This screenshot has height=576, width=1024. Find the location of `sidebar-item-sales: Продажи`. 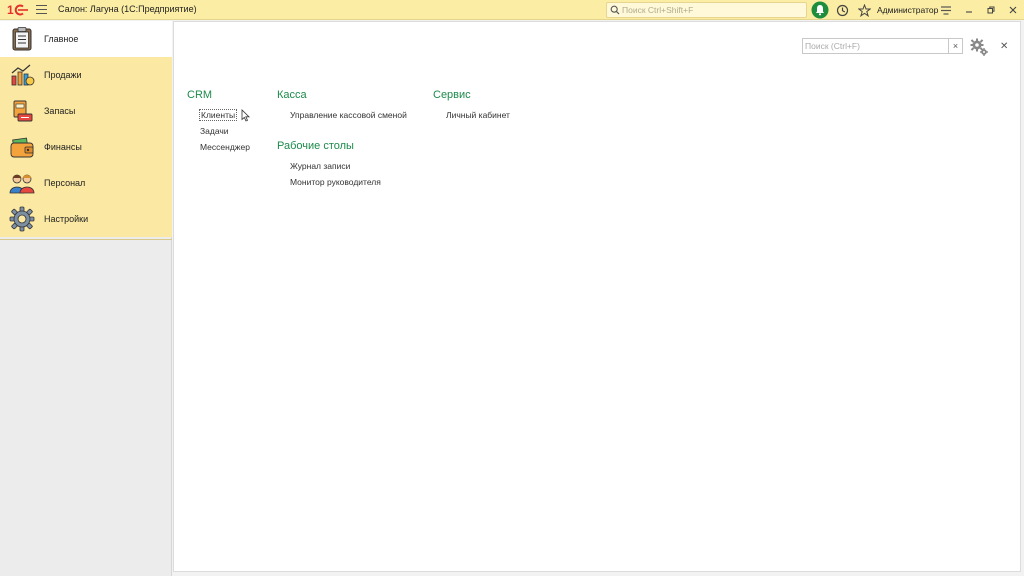

sidebar-item-sales: Продажи is located at coordinates (86, 75).